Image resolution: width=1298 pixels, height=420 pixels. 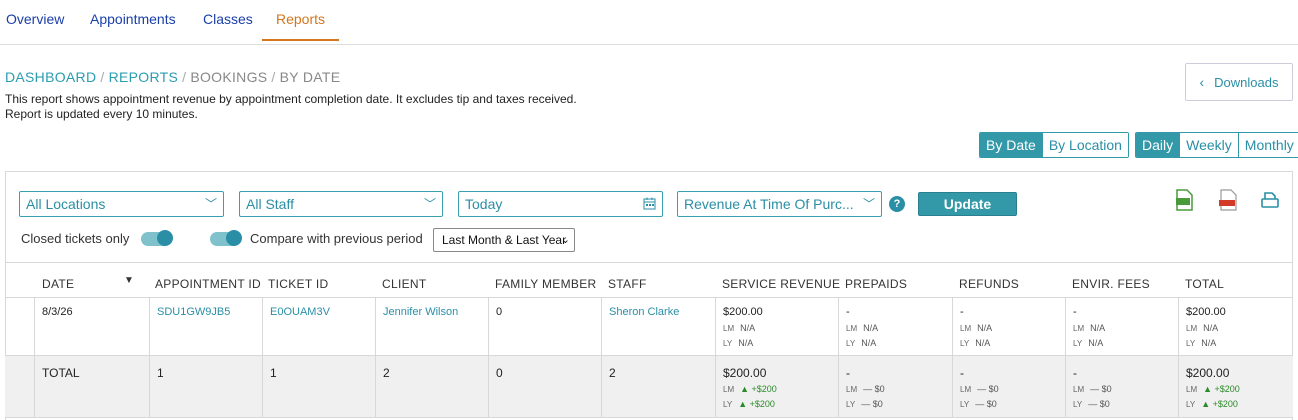 I want to click on compare-period-value: Last Month & Last Year, so click(x=504, y=240).